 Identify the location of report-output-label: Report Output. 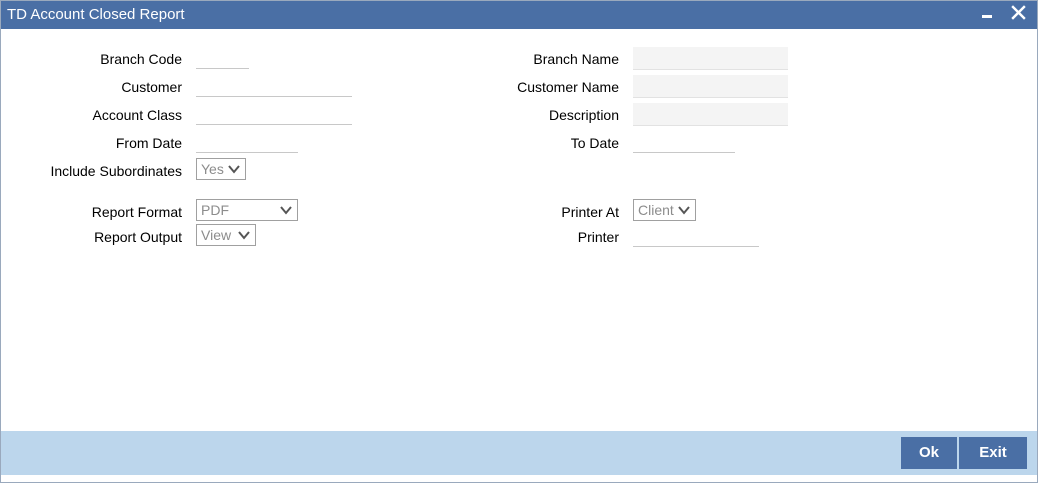
(138, 237).